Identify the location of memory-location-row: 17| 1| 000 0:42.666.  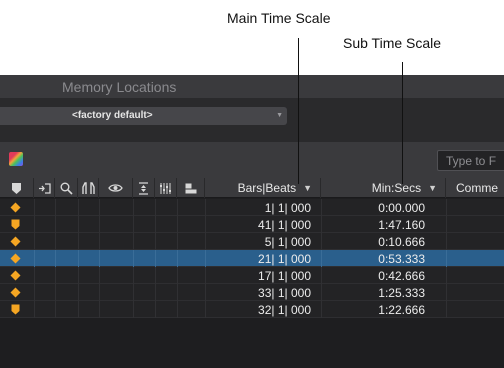
(252, 275).